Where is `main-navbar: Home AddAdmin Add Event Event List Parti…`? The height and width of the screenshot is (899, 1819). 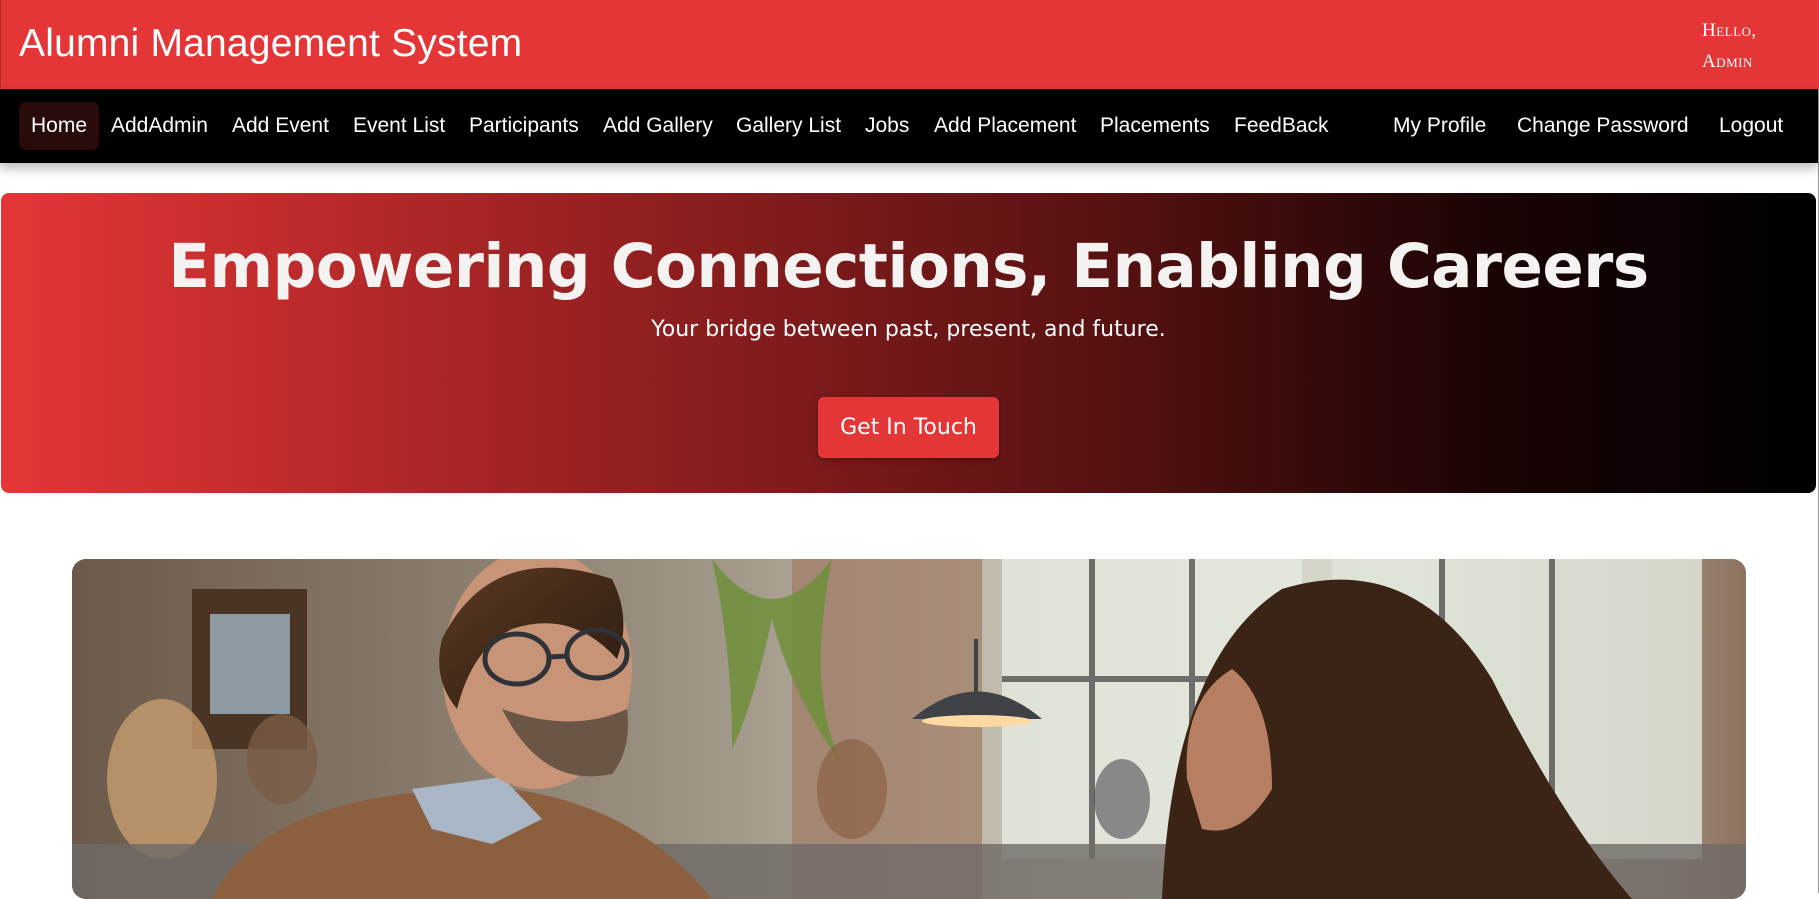
main-navbar: Home AddAdmin Add Event Event List Parti… is located at coordinates (909, 126).